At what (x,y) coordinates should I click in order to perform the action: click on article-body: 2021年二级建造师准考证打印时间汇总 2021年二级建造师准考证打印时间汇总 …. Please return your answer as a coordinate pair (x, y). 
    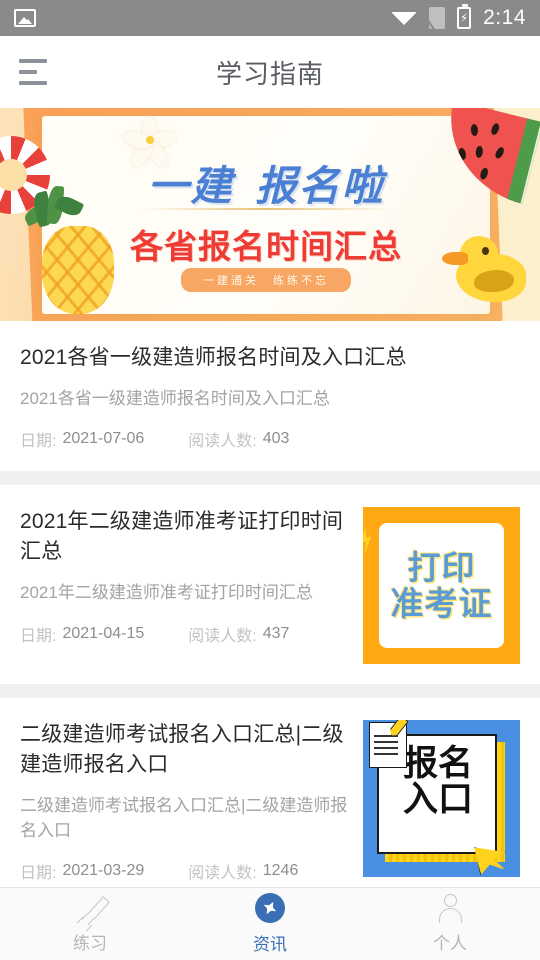
    Looking at the image, I should click on (184, 585).